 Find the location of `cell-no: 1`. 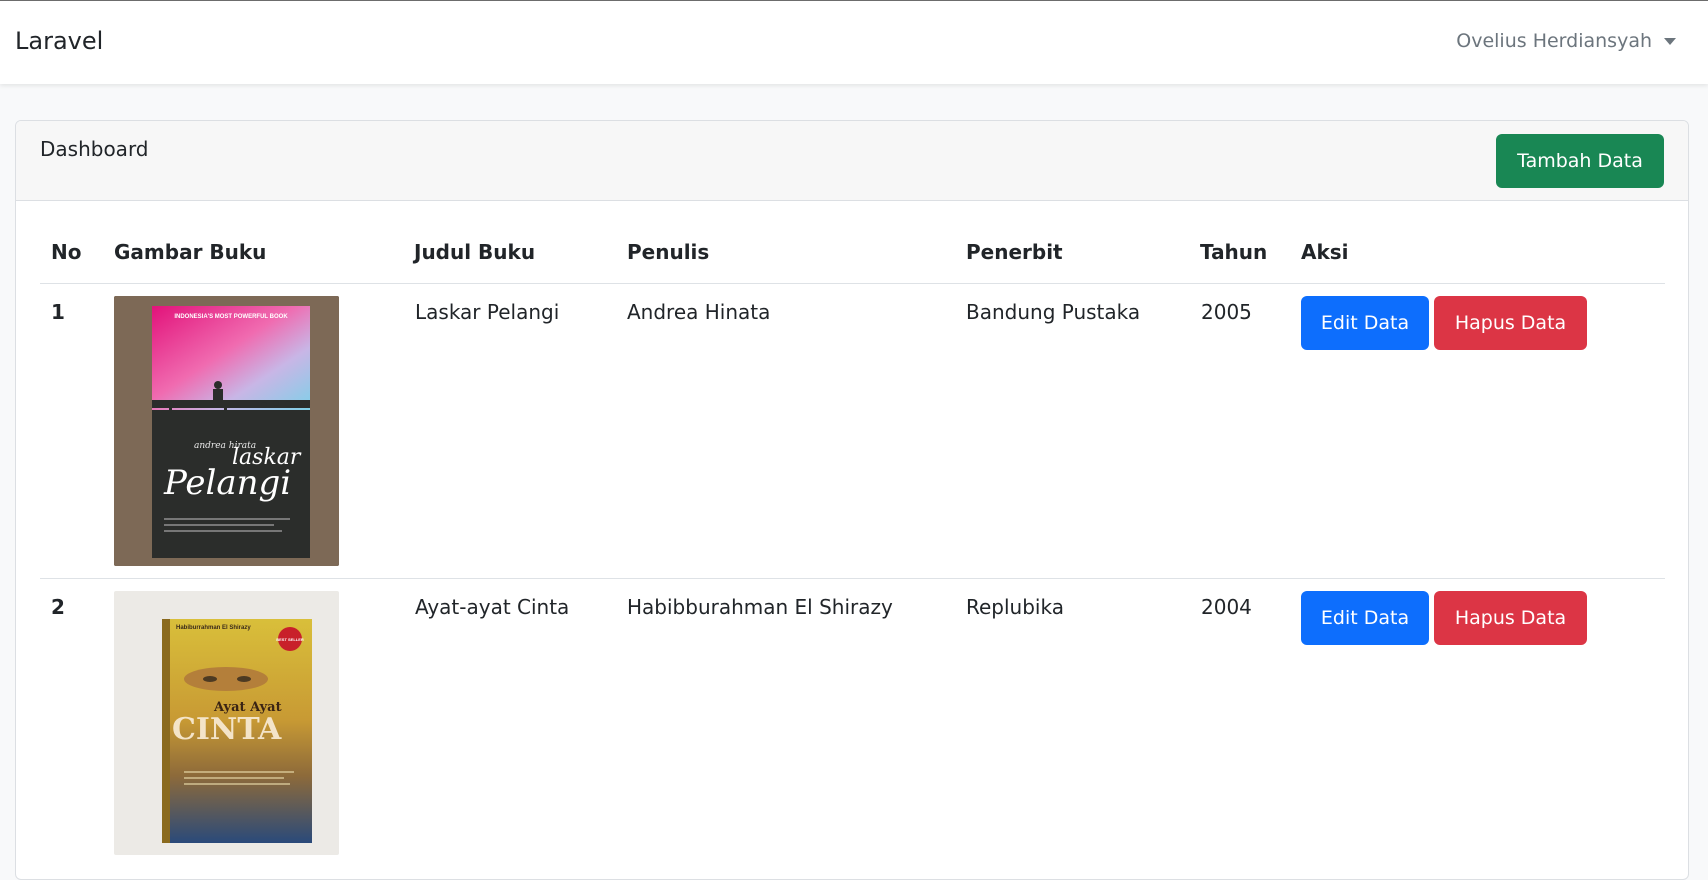

cell-no: 1 is located at coordinates (58, 312).